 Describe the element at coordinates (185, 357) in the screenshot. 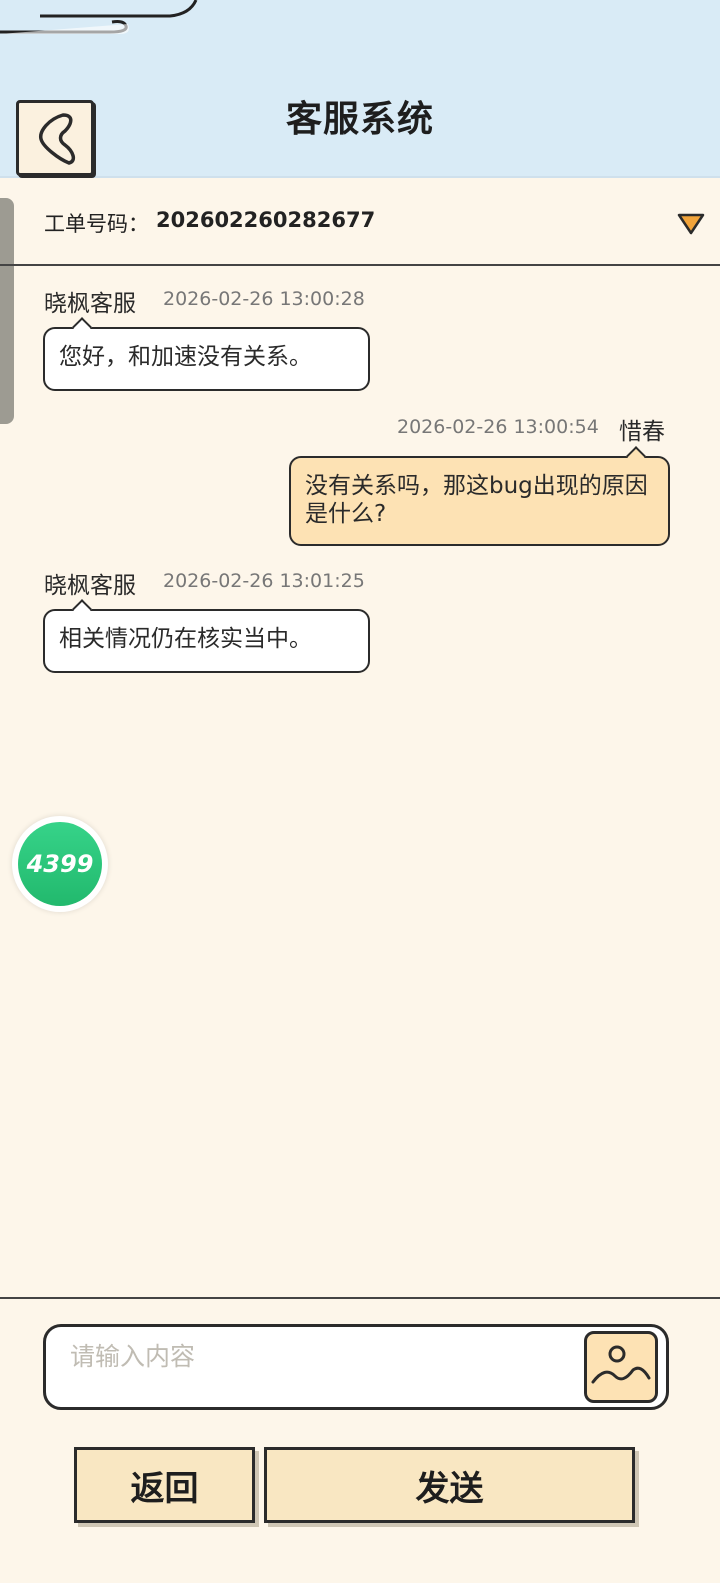

I see `message-text: 您好，和加速没有关系。` at that location.